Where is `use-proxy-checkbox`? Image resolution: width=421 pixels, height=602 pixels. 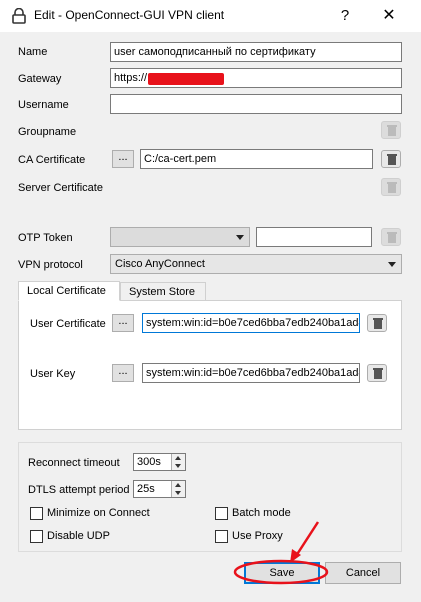 use-proxy-checkbox is located at coordinates (221, 536).